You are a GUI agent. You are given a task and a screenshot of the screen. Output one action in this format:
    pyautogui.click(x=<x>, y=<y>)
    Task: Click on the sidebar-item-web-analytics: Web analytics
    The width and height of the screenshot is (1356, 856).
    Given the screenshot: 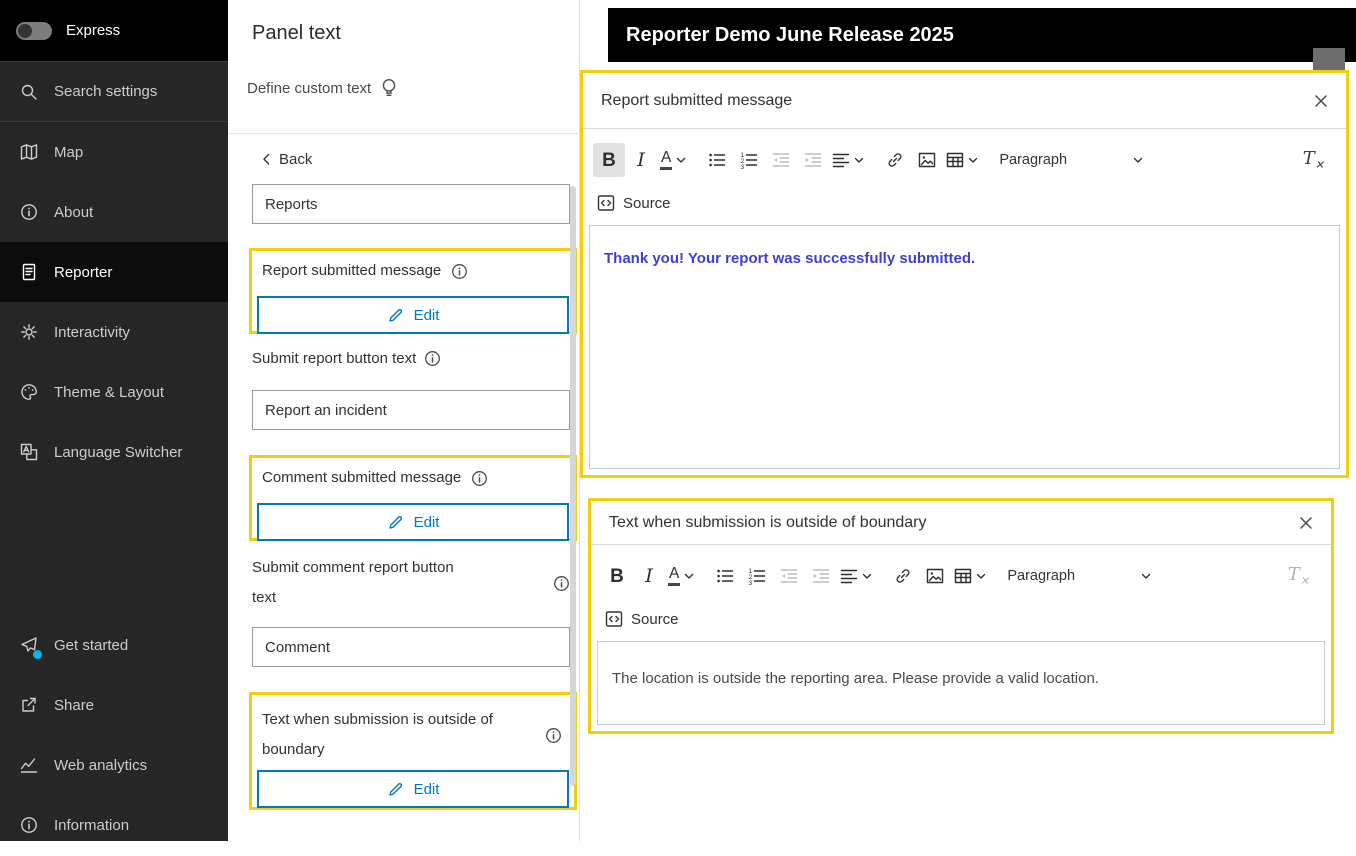 What is the action you would take?
    pyautogui.click(x=114, y=765)
    